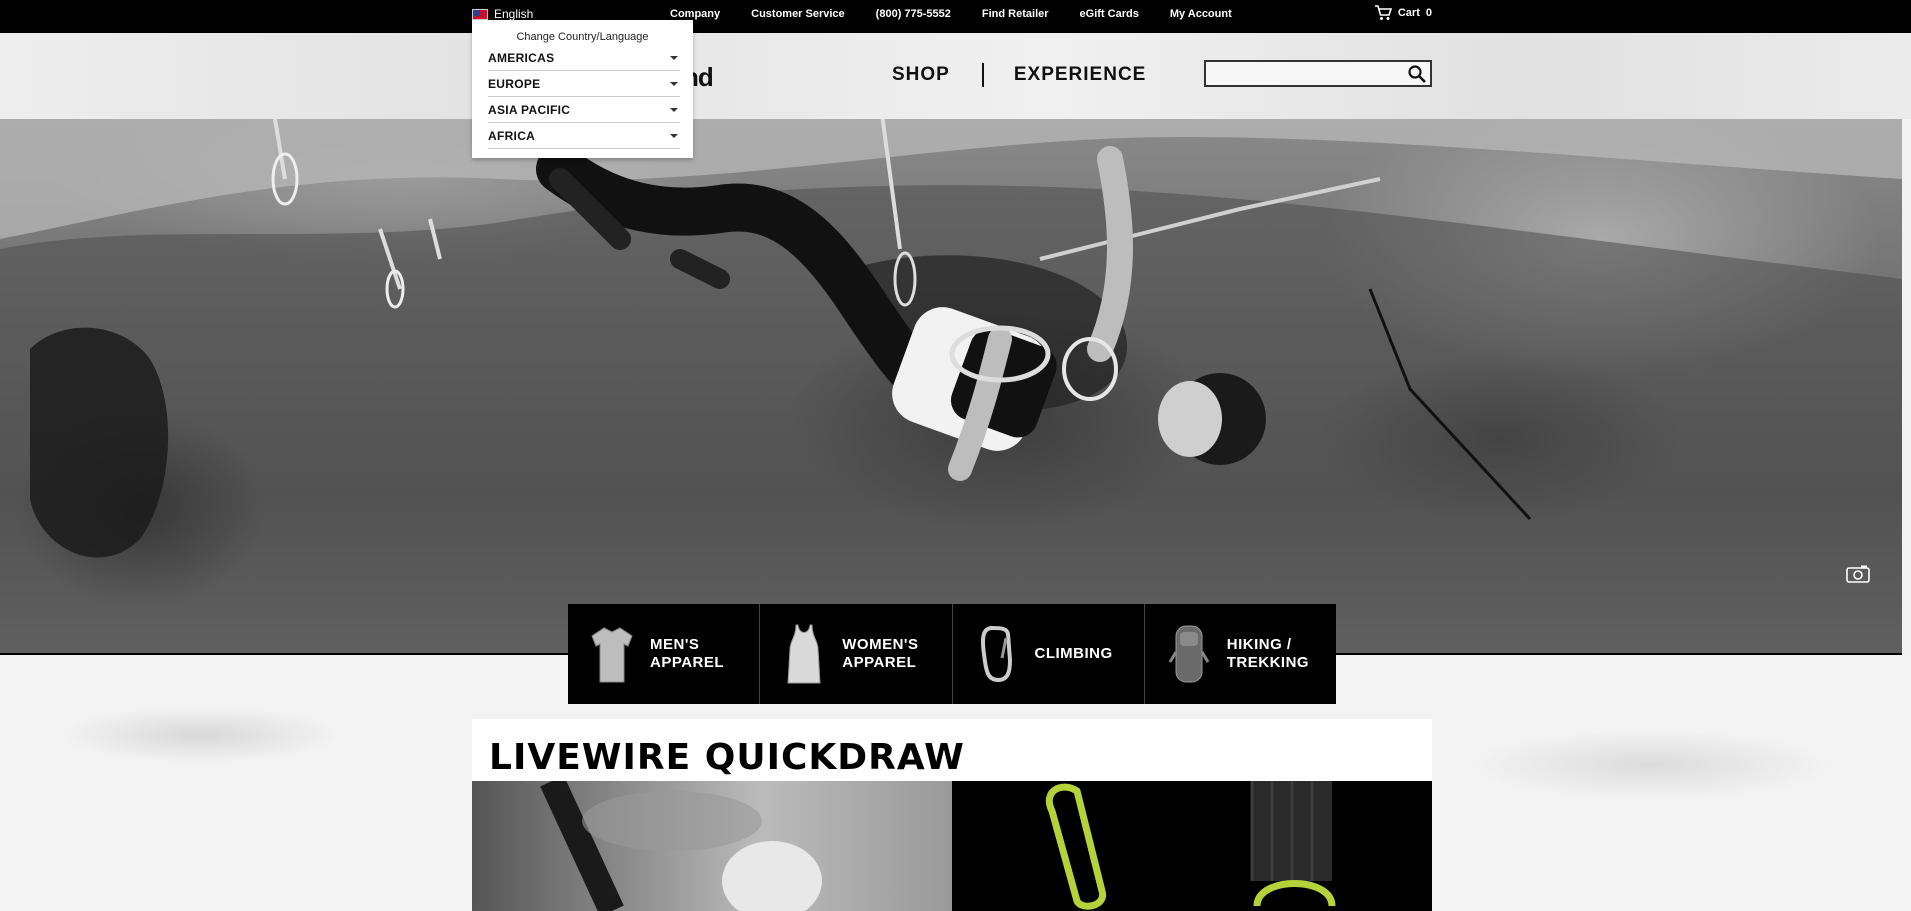  Describe the element at coordinates (1428, 13) in the screenshot. I see `cart-count: 0` at that location.